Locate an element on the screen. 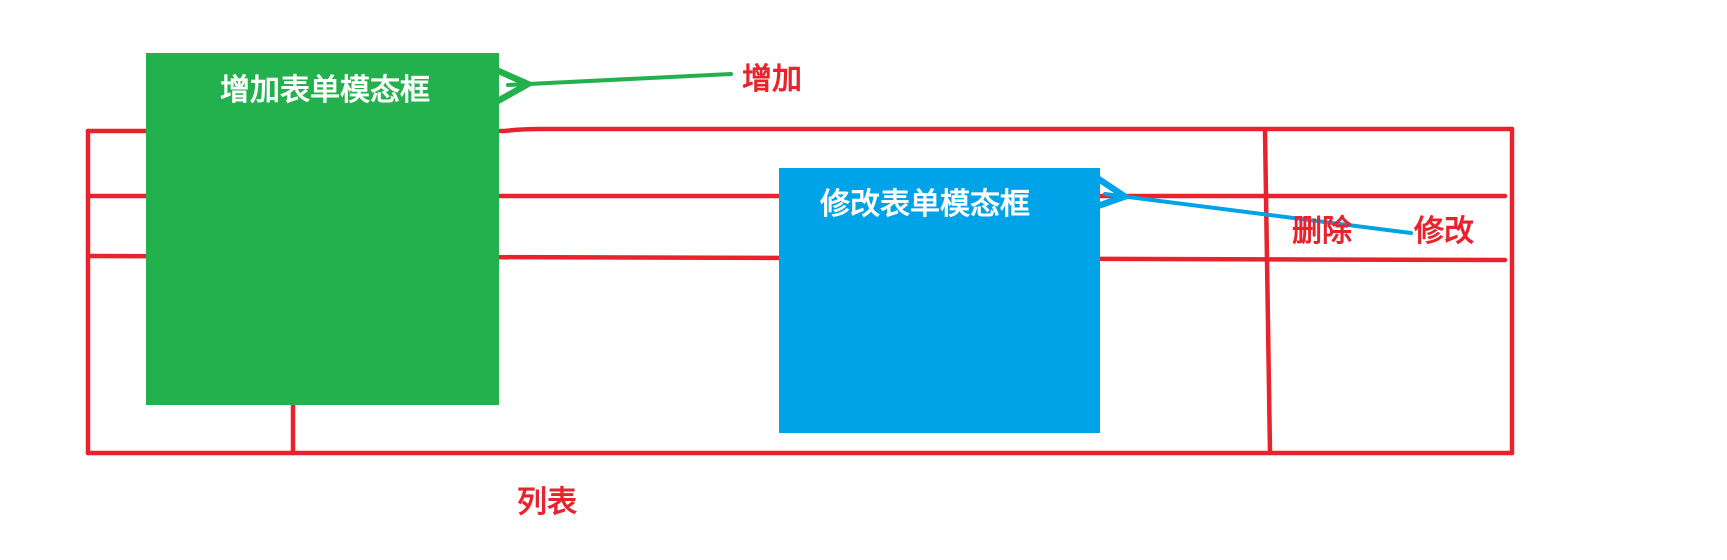 The image size is (1727, 560). edit-form-modal-title: 修改表单模态框 is located at coordinates (924, 204).